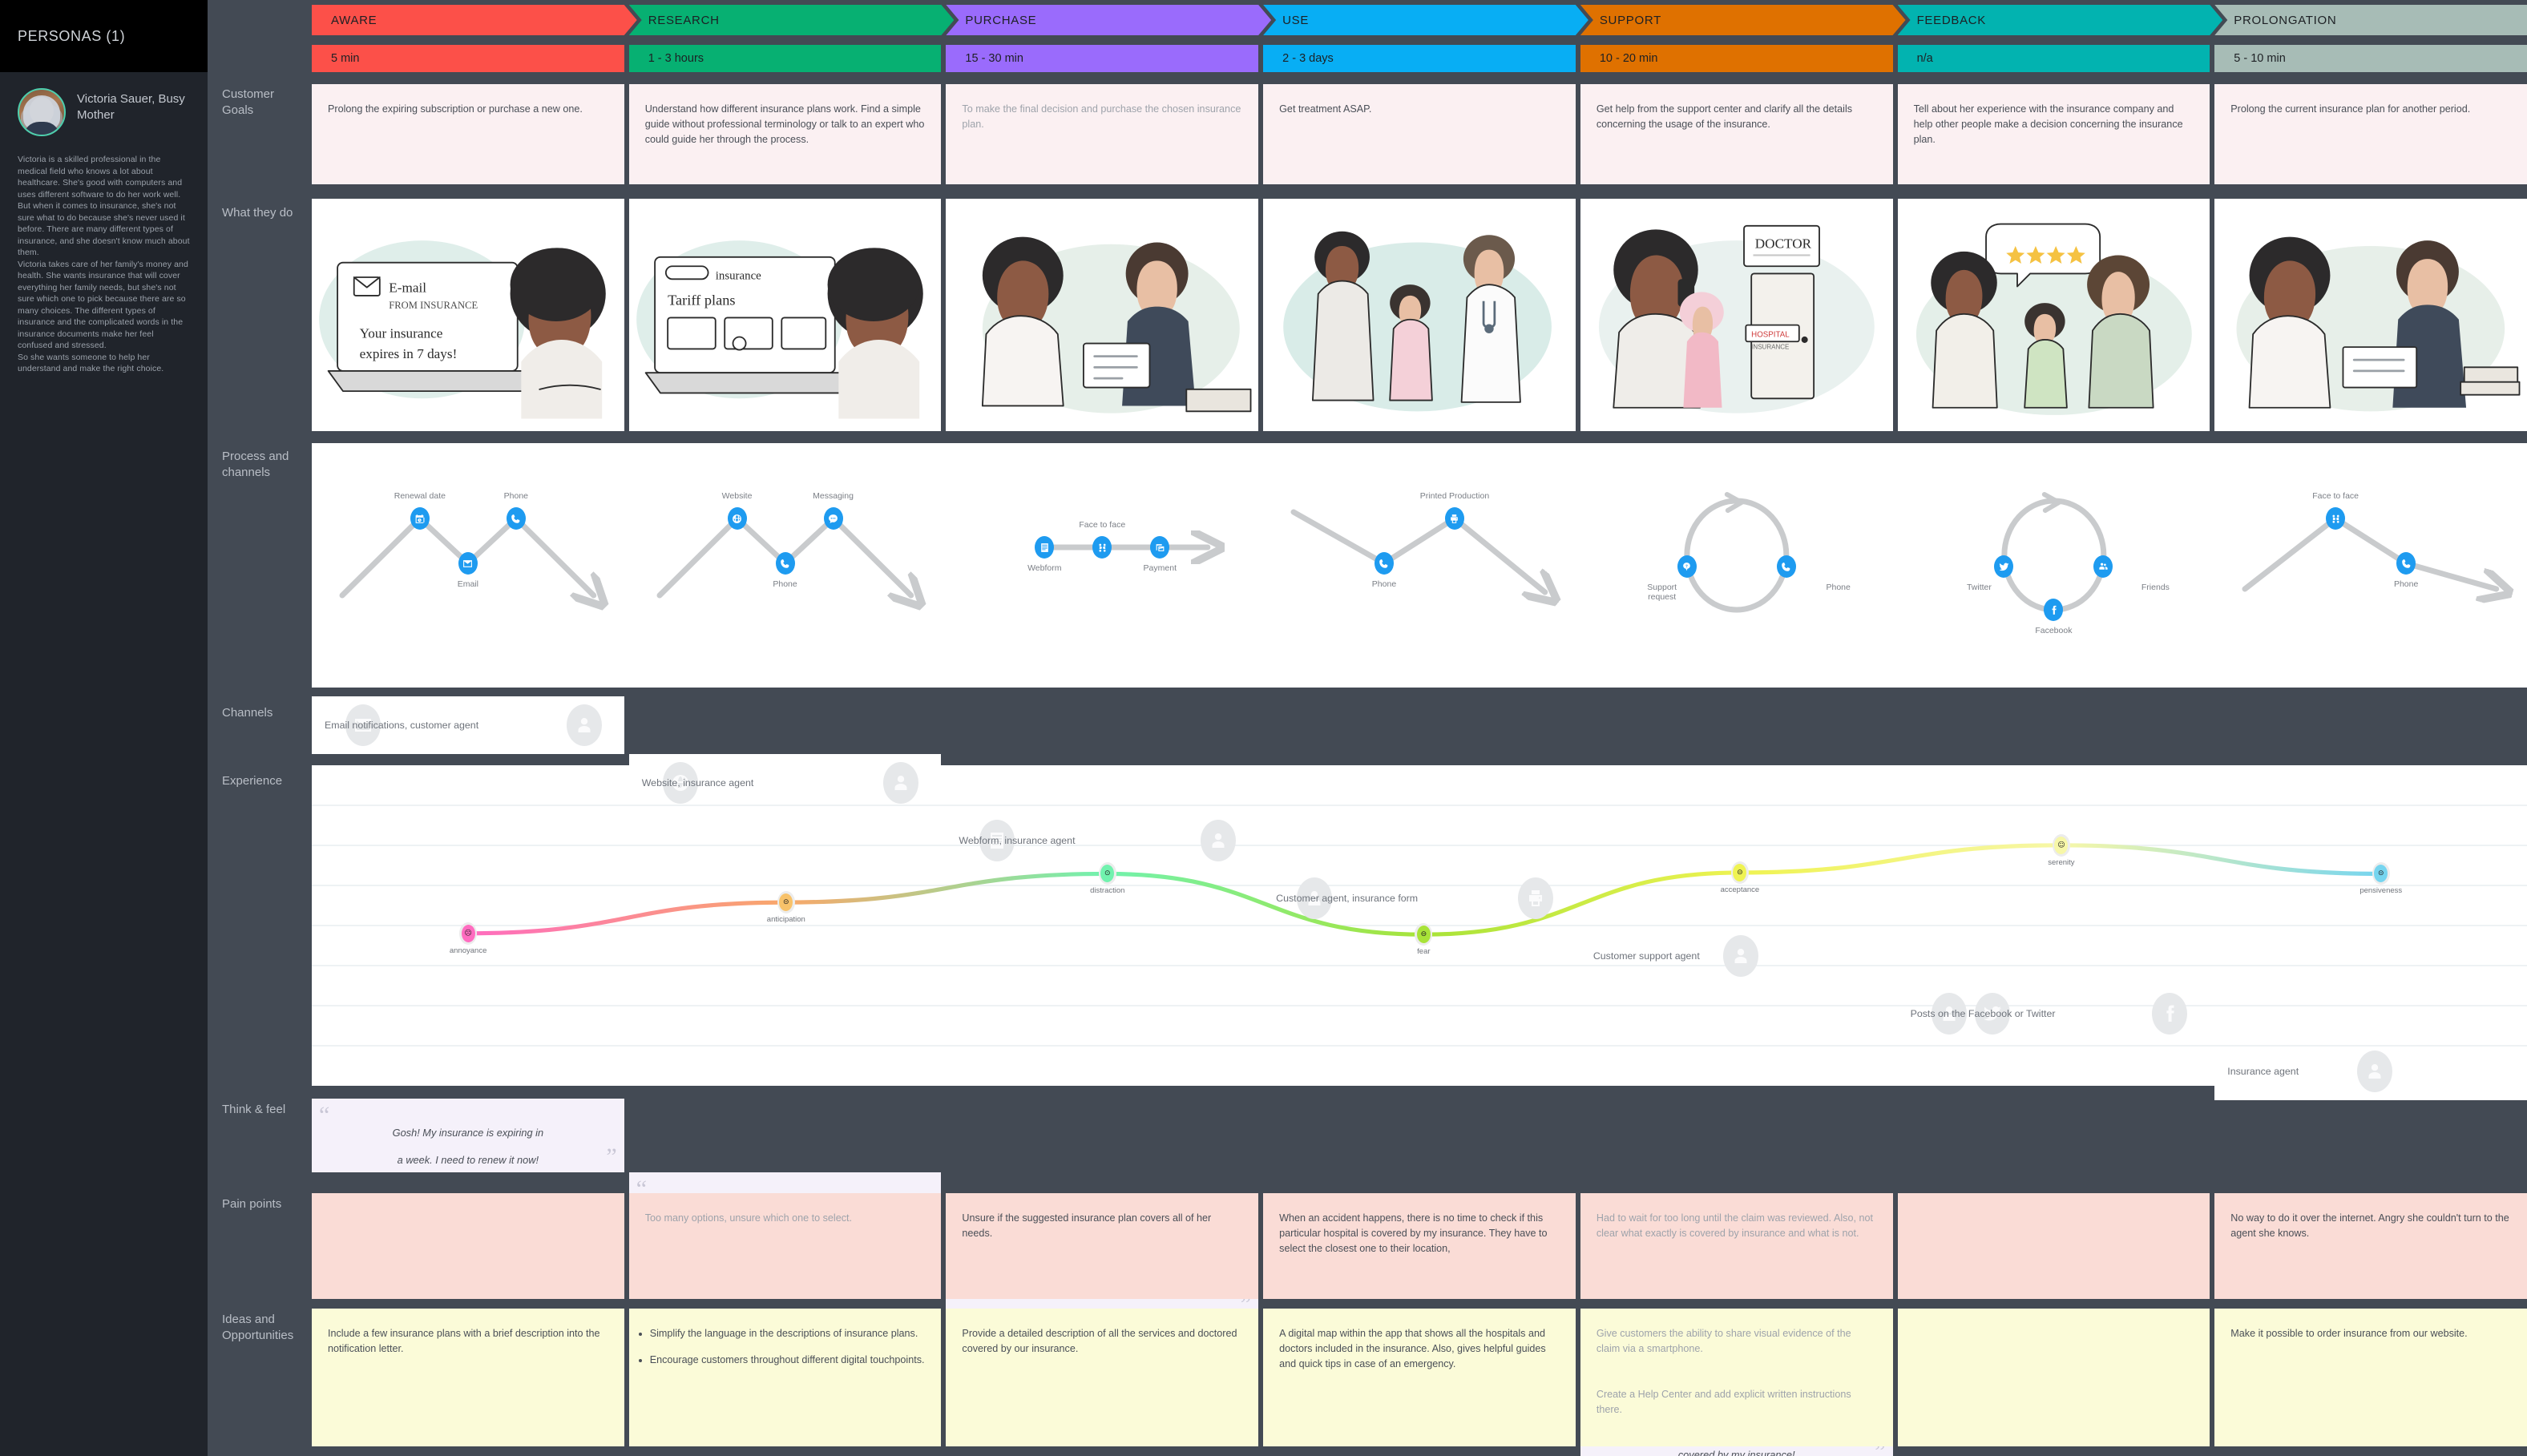 This screenshot has height=1456, width=2527. What do you see at coordinates (248, 713) in the screenshot?
I see `row-label-channels: Channels` at bounding box center [248, 713].